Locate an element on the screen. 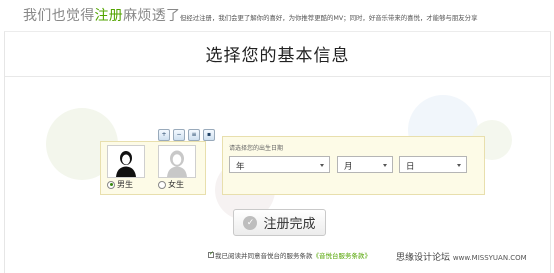 The image size is (554, 273). male-avatar is located at coordinates (126, 161).